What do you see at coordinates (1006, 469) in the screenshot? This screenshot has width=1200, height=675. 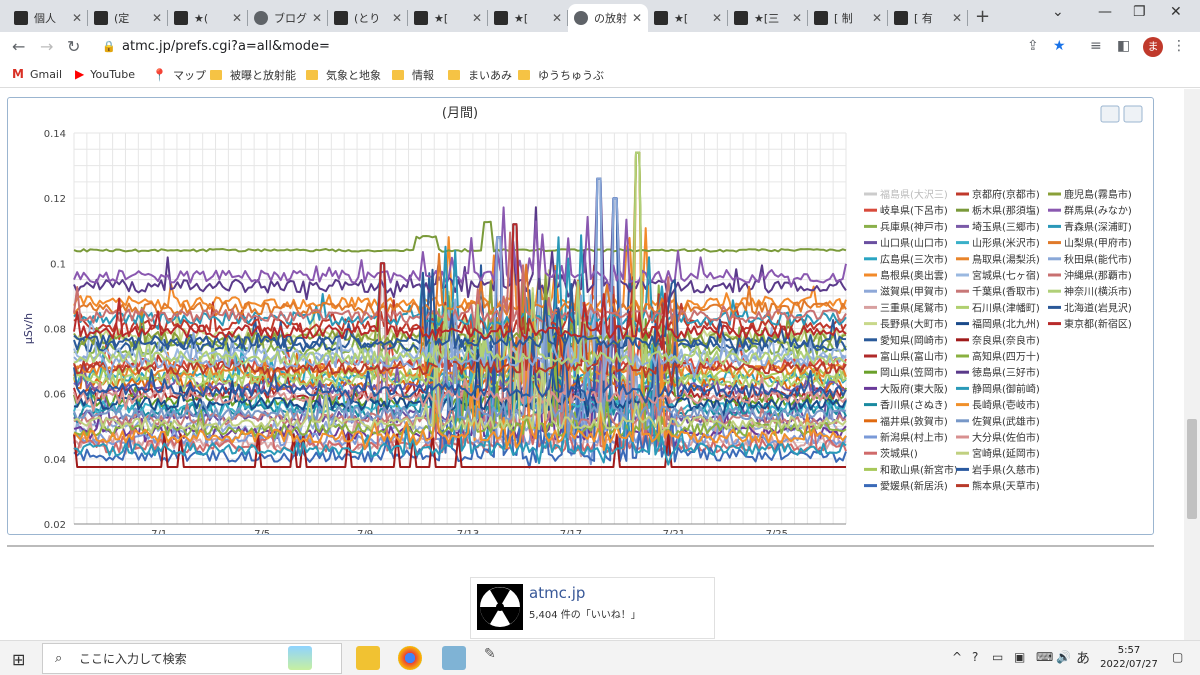 I see `legend-entry: 岩手県(久慈市)` at bounding box center [1006, 469].